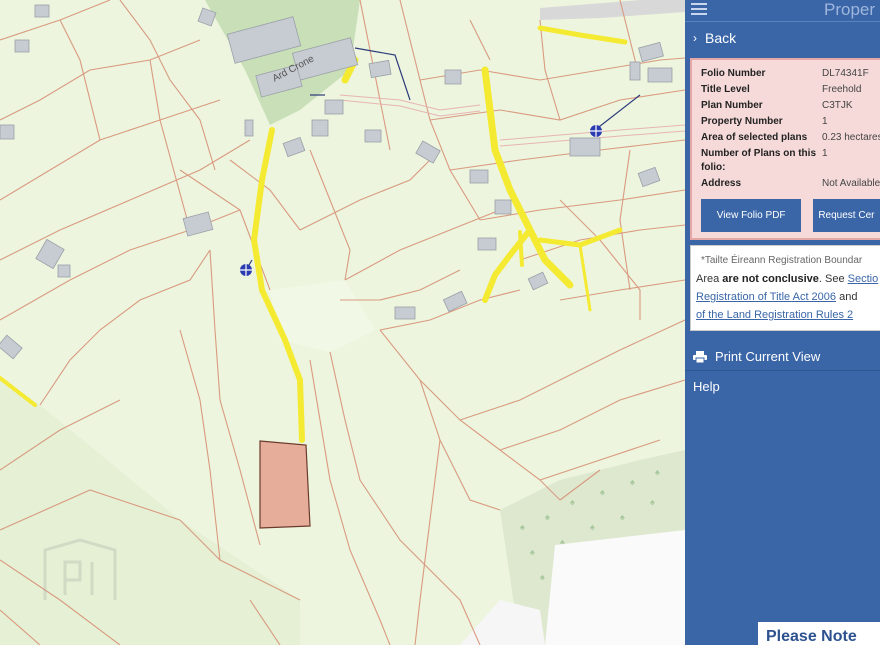 This screenshot has height=645, width=880. Describe the element at coordinates (700, 356) in the screenshot. I see `printer-icon` at that location.